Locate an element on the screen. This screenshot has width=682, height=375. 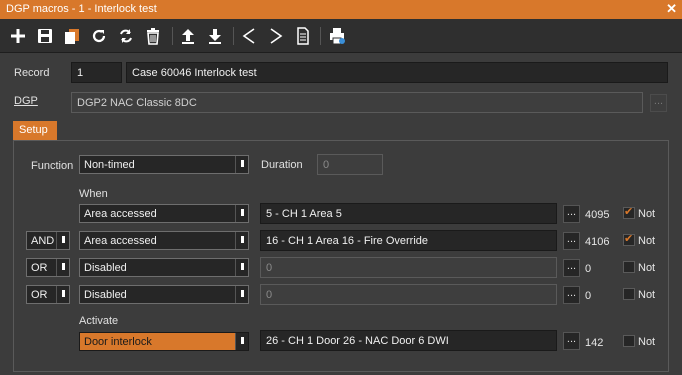
previous-icon is located at coordinates (249, 36).